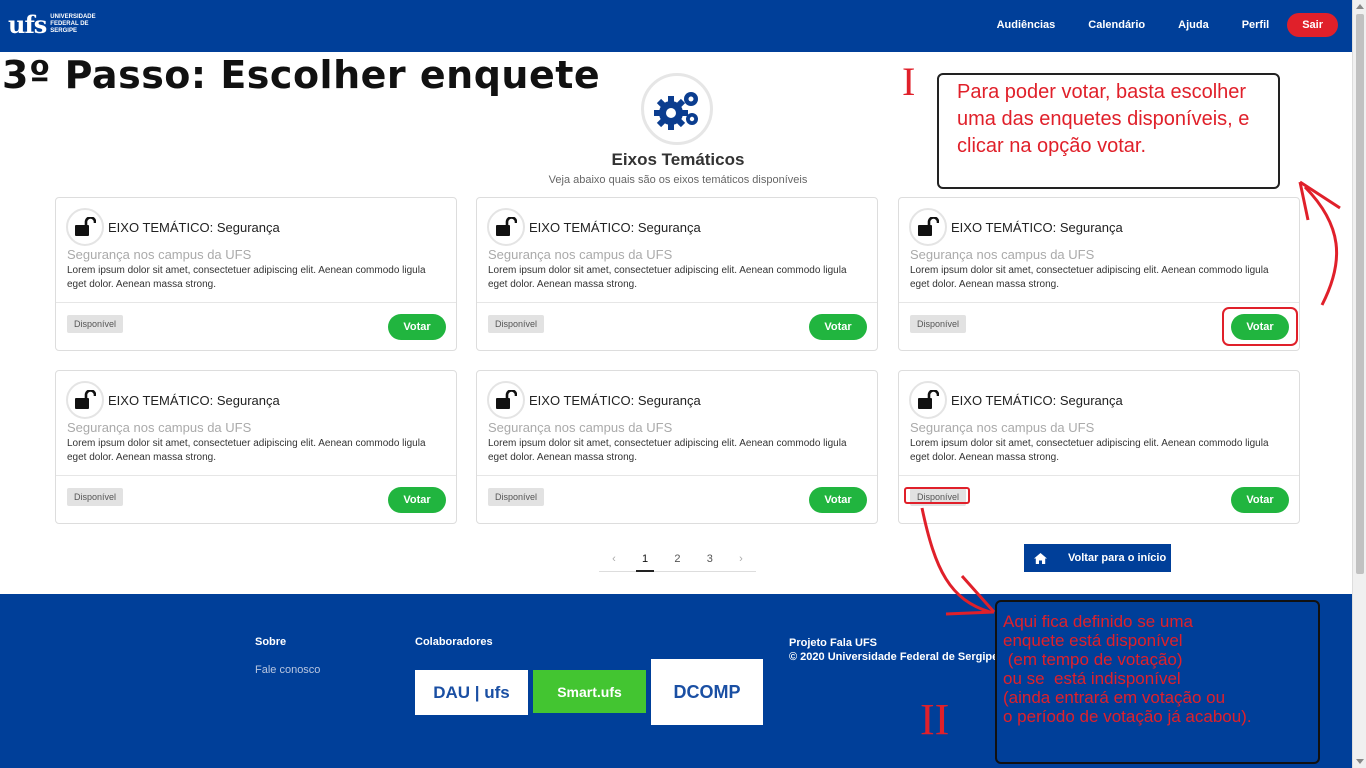  I want to click on pagination: ‹ 1 2 3 ›, so click(677, 560).